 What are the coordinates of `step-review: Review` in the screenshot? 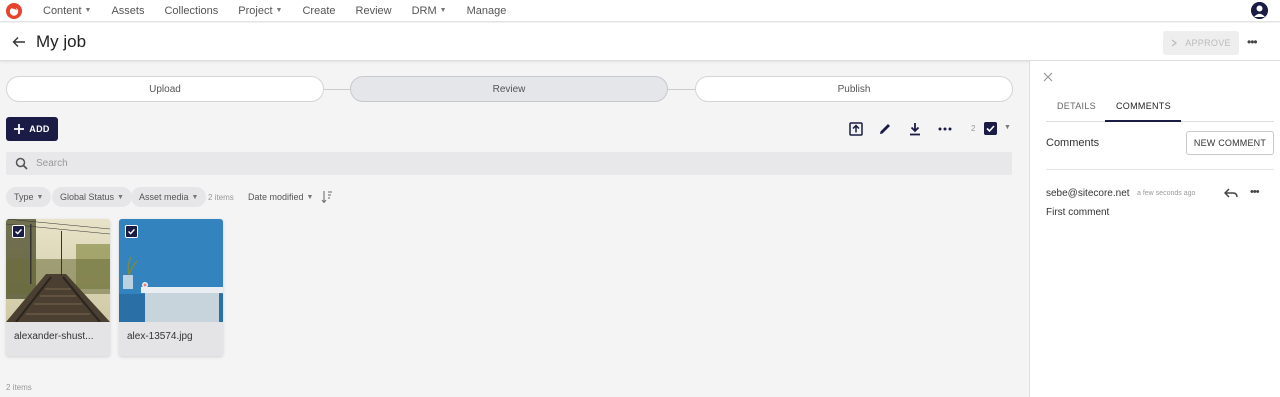 It's located at (509, 89).